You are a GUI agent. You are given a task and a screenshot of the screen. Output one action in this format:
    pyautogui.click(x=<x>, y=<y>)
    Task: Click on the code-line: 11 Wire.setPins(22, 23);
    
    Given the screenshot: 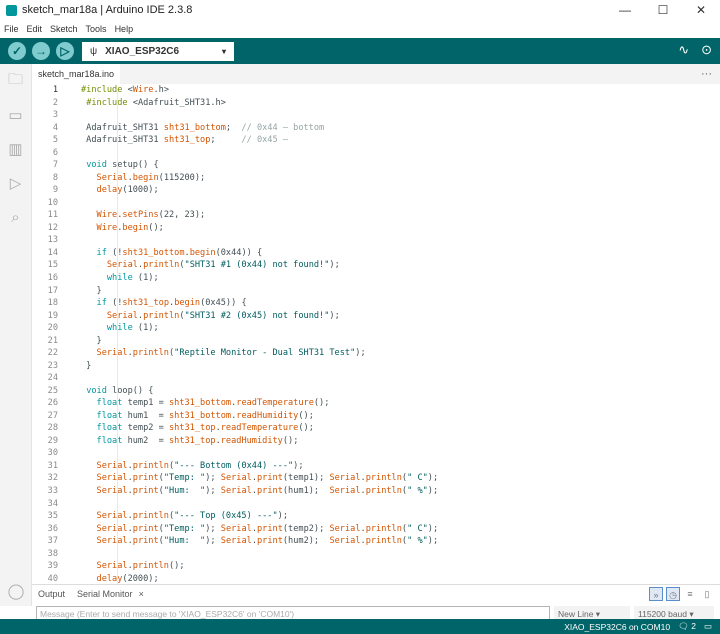 What is the action you would take?
    pyautogui.click(x=376, y=215)
    